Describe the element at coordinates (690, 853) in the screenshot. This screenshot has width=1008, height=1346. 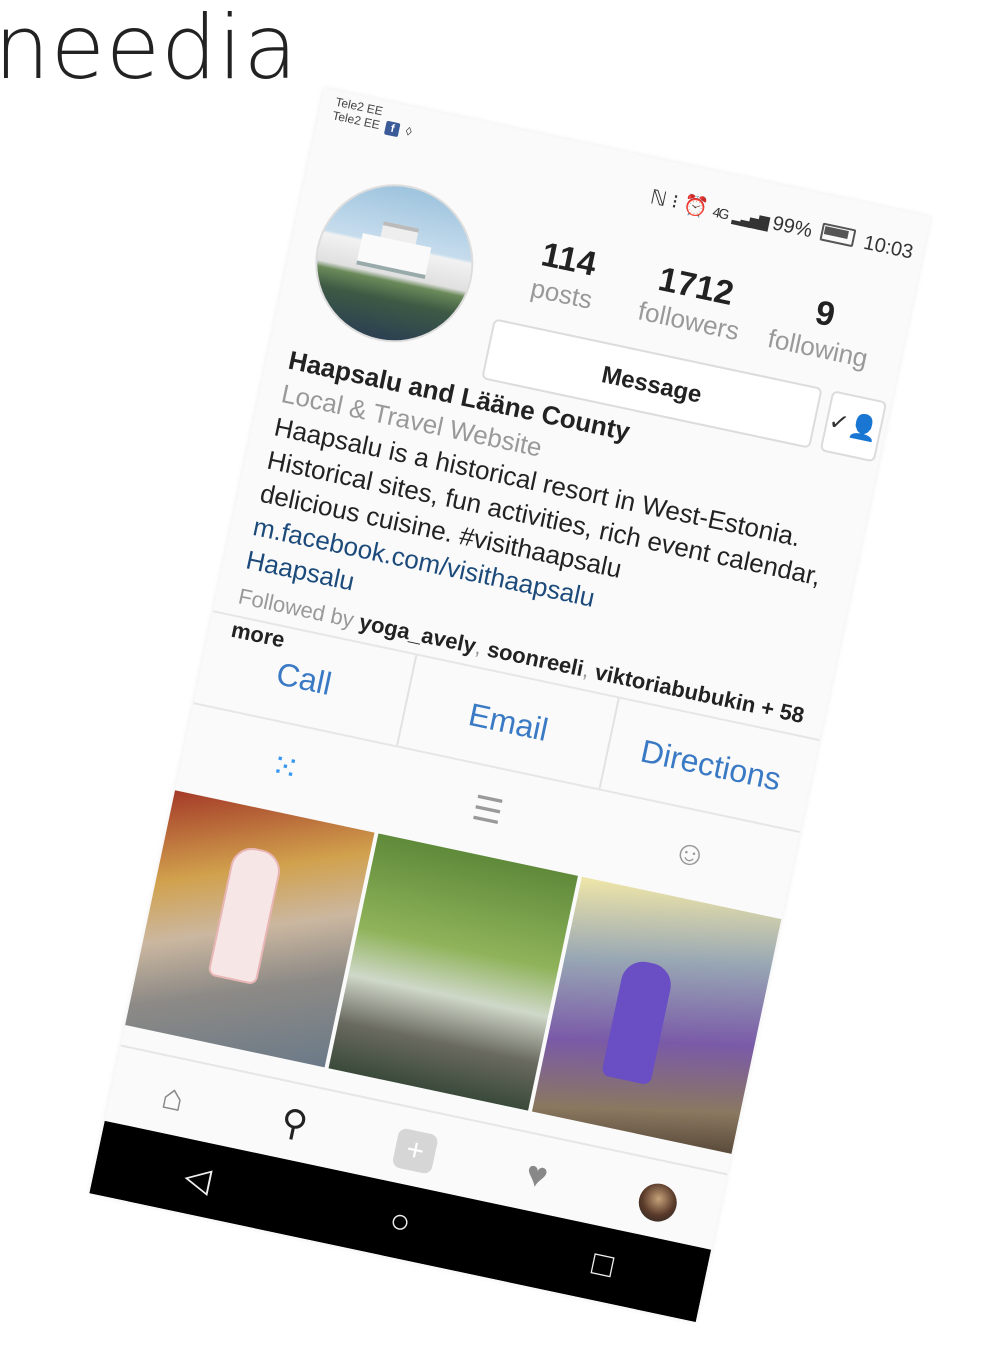
I see `tagged-photo-icon: ☺` at that location.